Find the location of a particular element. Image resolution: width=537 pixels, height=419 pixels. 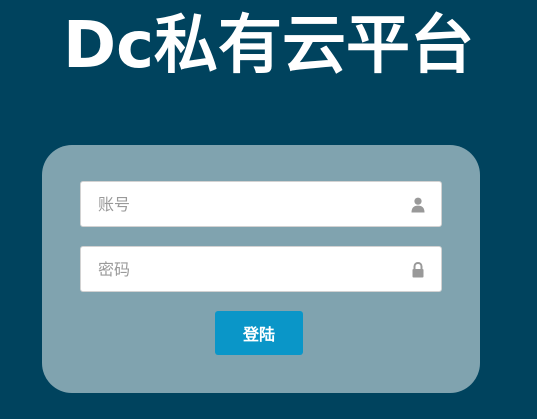

username-field-wrapper is located at coordinates (261, 204).